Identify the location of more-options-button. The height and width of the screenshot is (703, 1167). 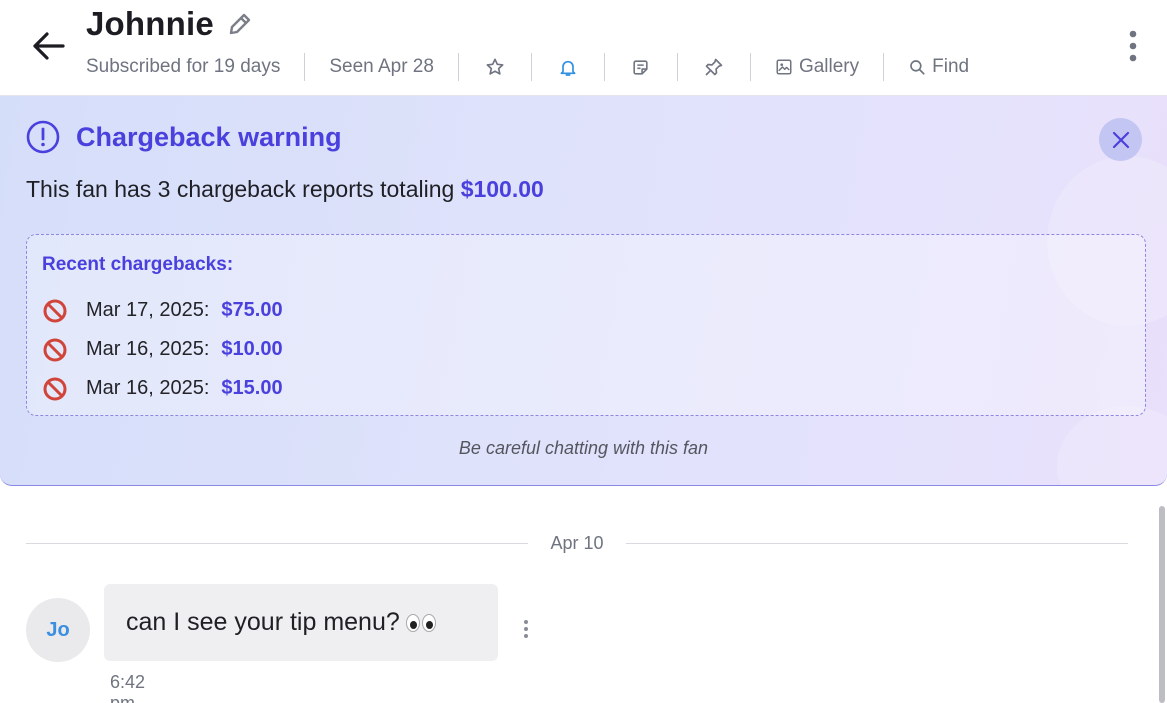
(1133, 46).